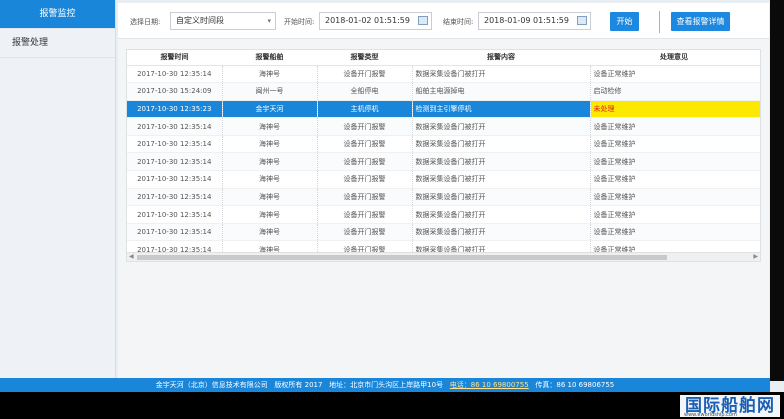 The height and width of the screenshot is (419, 784). Describe the element at coordinates (675, 109) in the screenshot. I see `cell-opinion: 未处理` at that location.